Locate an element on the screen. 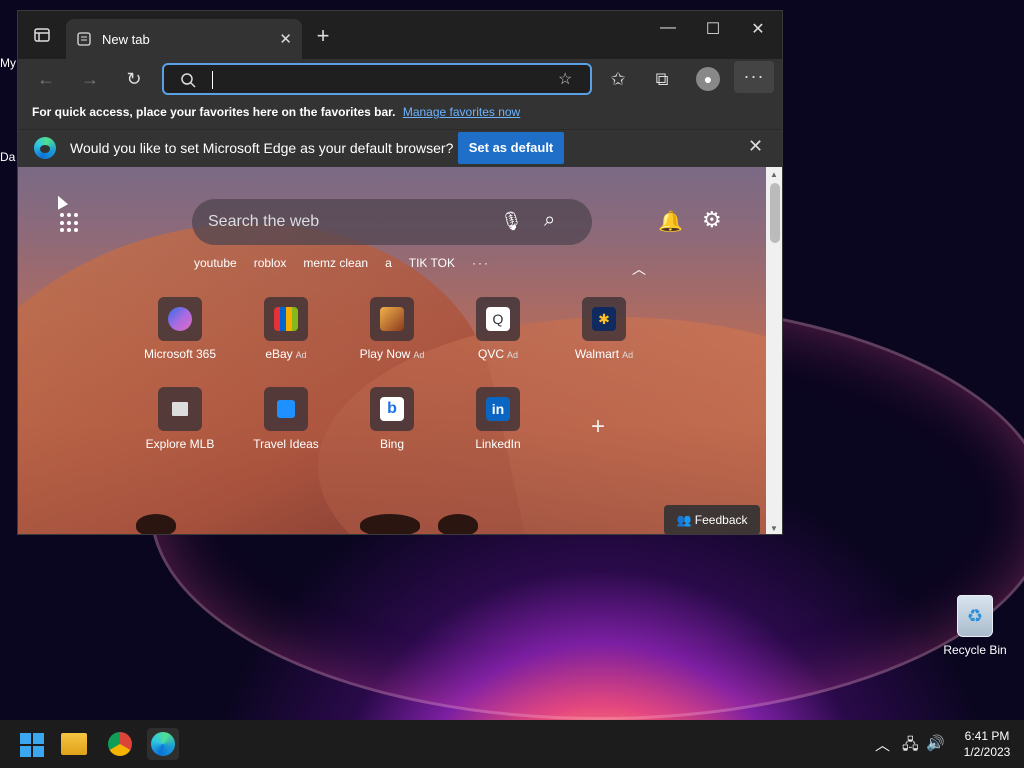  more-quick-links-icon: ··· is located at coordinates (481, 263).